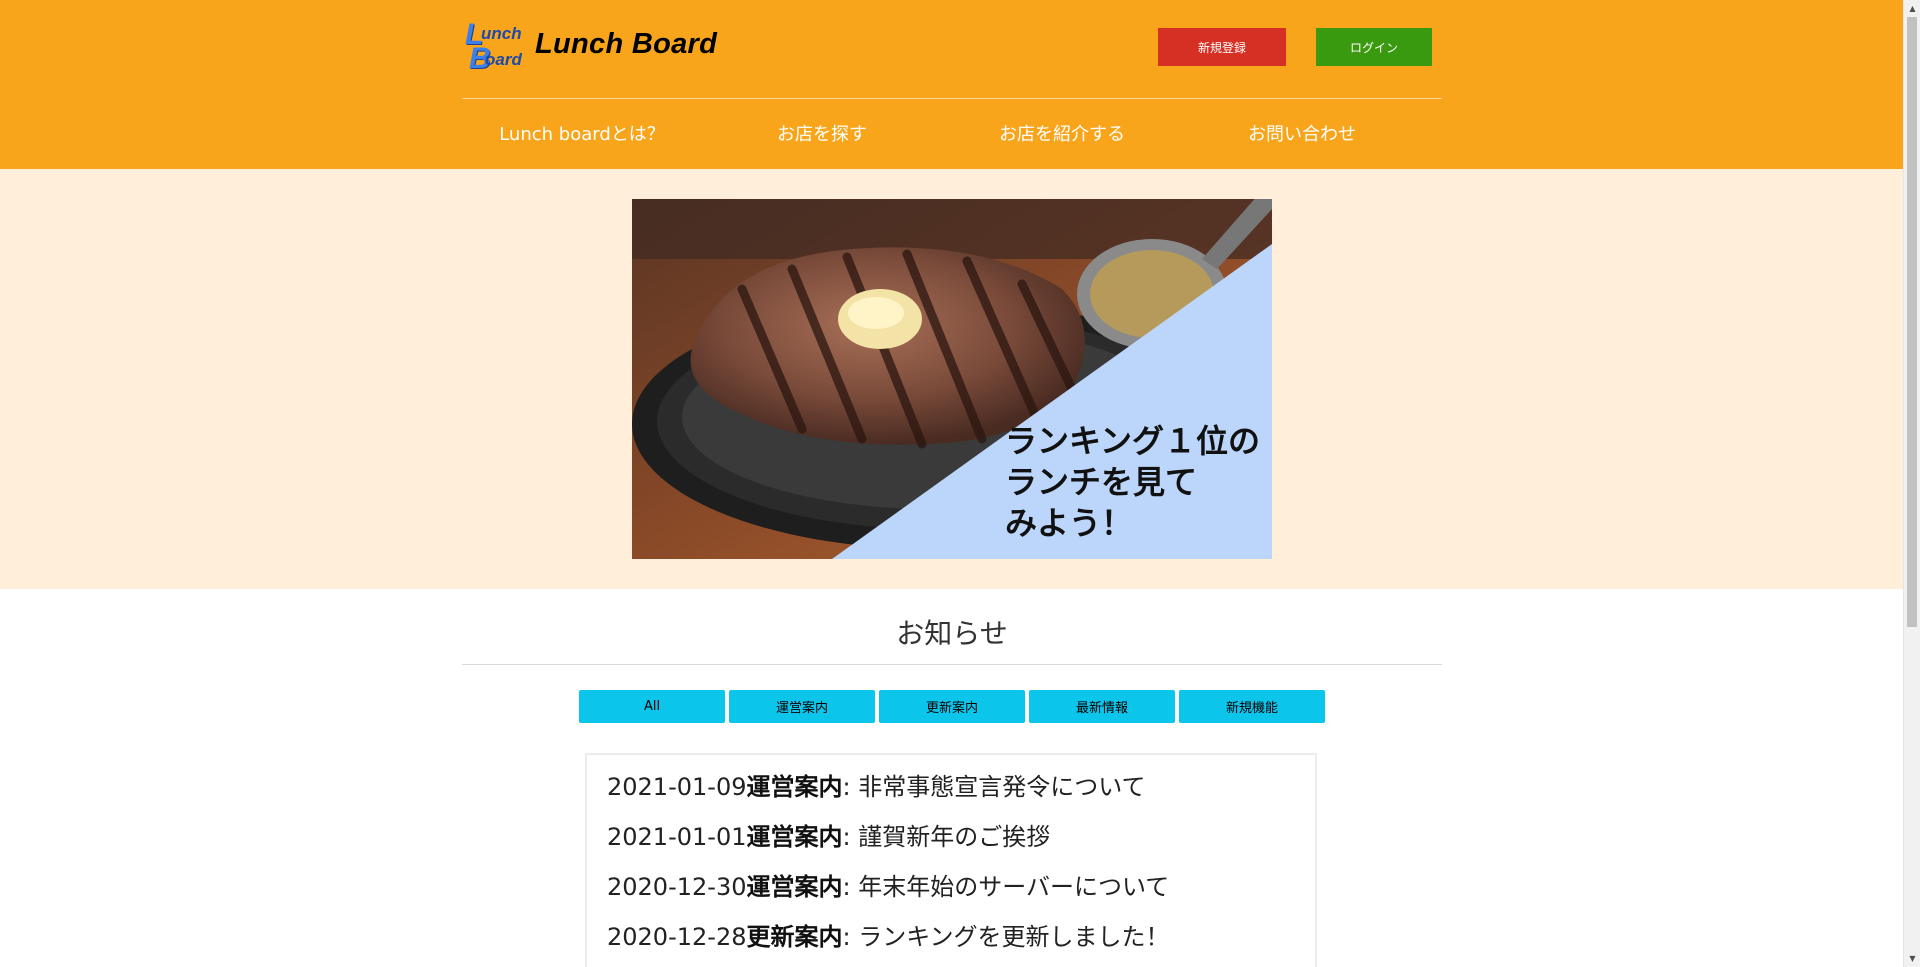 The image size is (1920, 967). Describe the element at coordinates (1062, 133) in the screenshot. I see `nav-item-introduce-shop: お店を紹介する` at that location.